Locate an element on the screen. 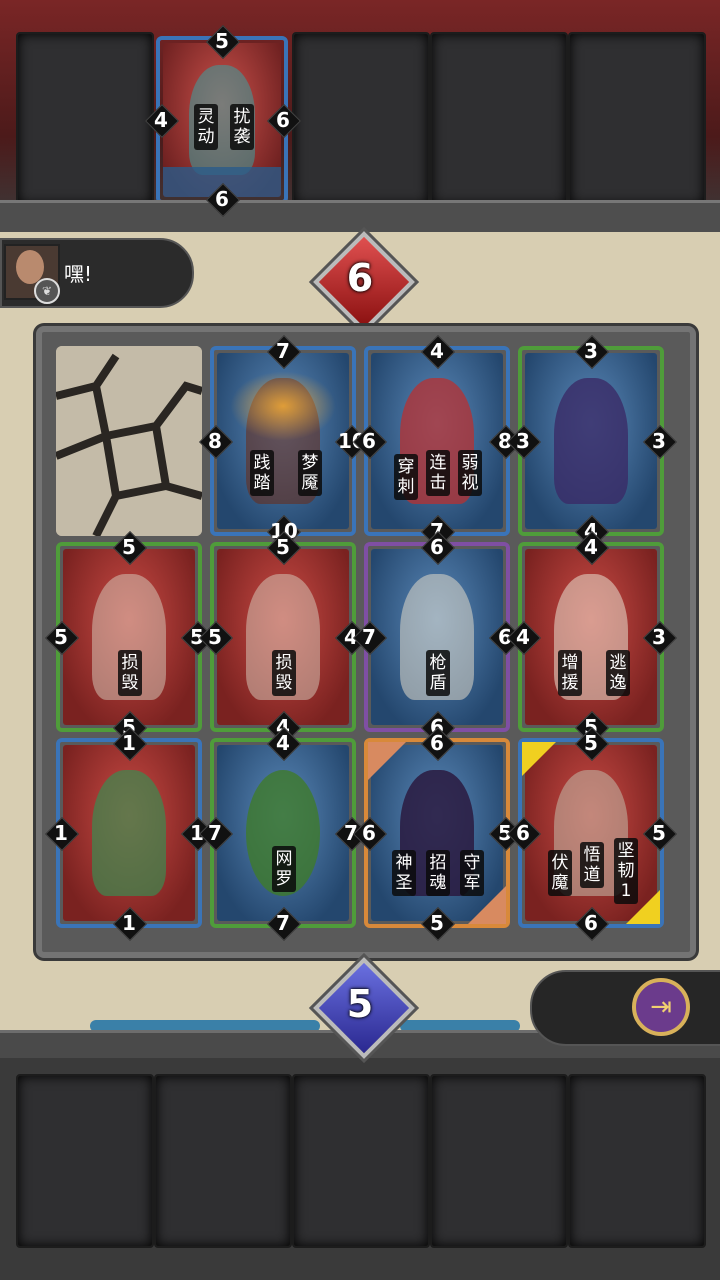 Image resolution: width=720 pixels, height=1280 pixels. stat-bottom: 7 is located at coordinates (283, 923).